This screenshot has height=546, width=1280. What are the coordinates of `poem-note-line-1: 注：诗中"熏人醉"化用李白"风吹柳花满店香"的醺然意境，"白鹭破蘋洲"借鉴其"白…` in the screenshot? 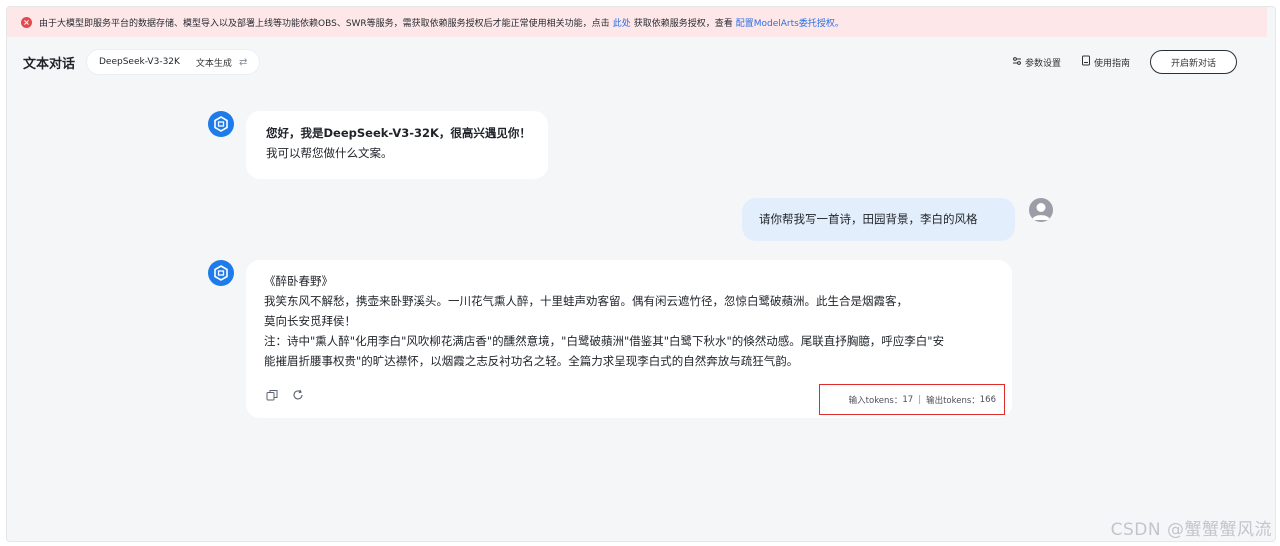 It's located at (604, 341).